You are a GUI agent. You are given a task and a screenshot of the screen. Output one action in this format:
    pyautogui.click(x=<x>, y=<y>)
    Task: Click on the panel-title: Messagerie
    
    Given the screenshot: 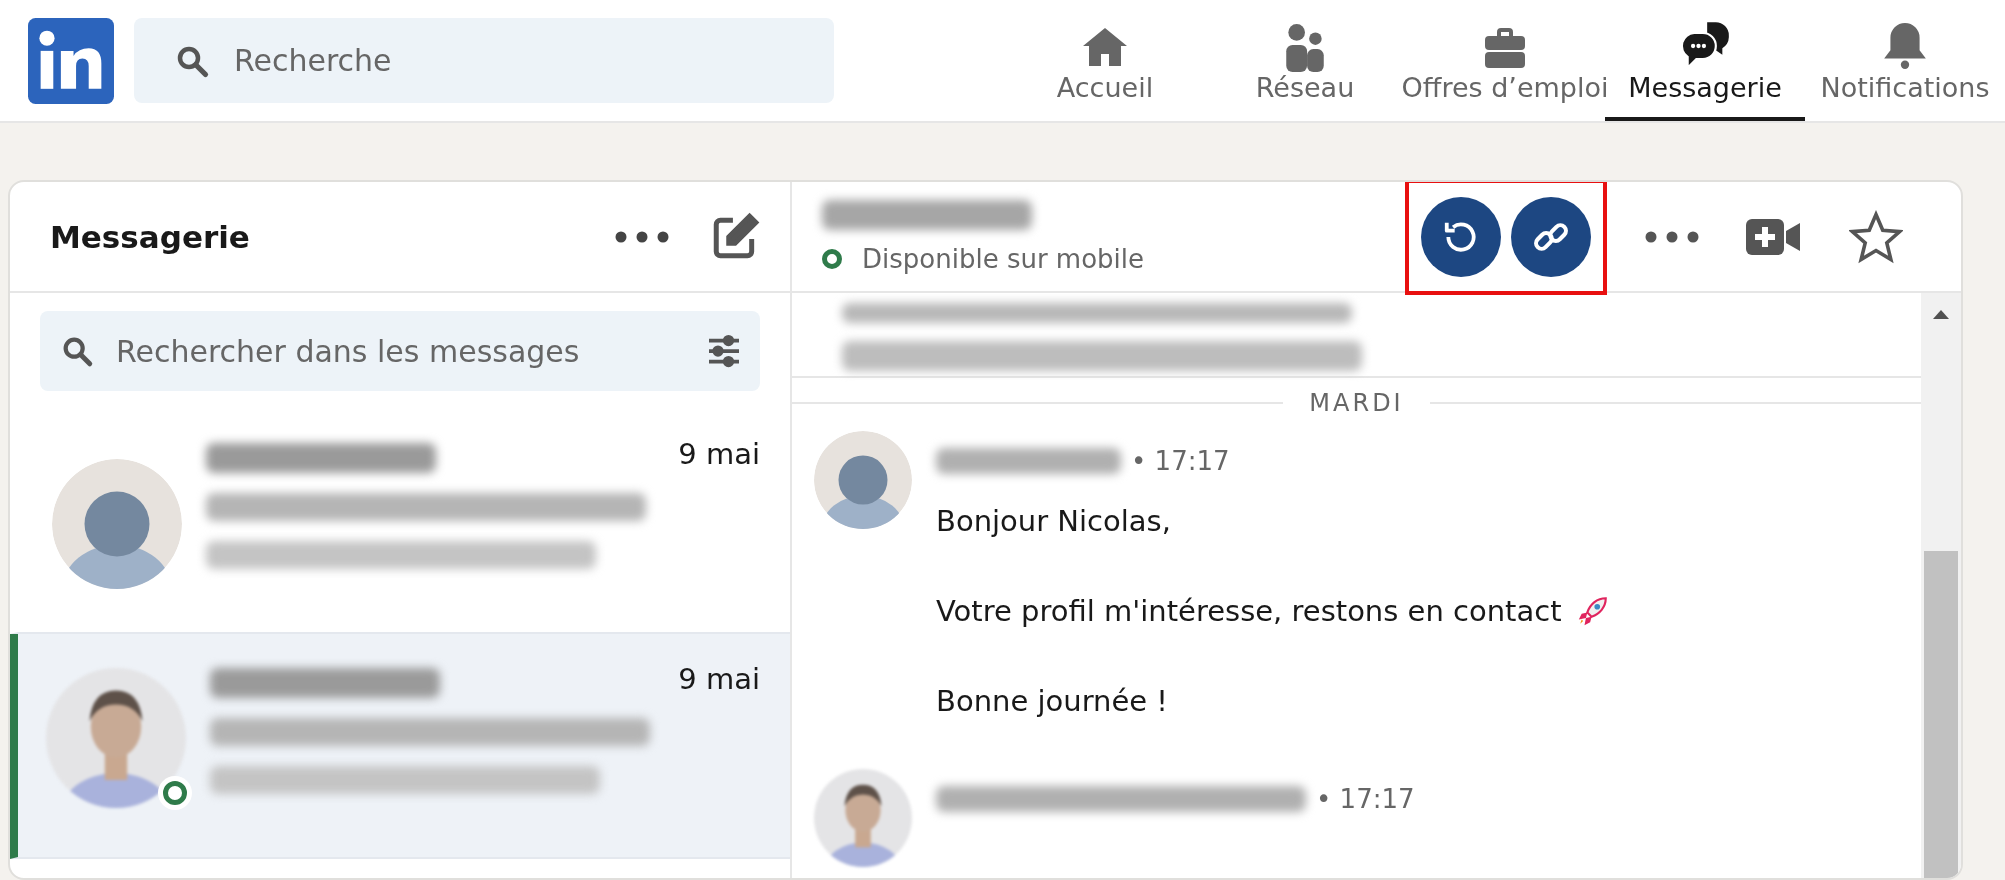 What is the action you would take?
    pyautogui.click(x=150, y=236)
    